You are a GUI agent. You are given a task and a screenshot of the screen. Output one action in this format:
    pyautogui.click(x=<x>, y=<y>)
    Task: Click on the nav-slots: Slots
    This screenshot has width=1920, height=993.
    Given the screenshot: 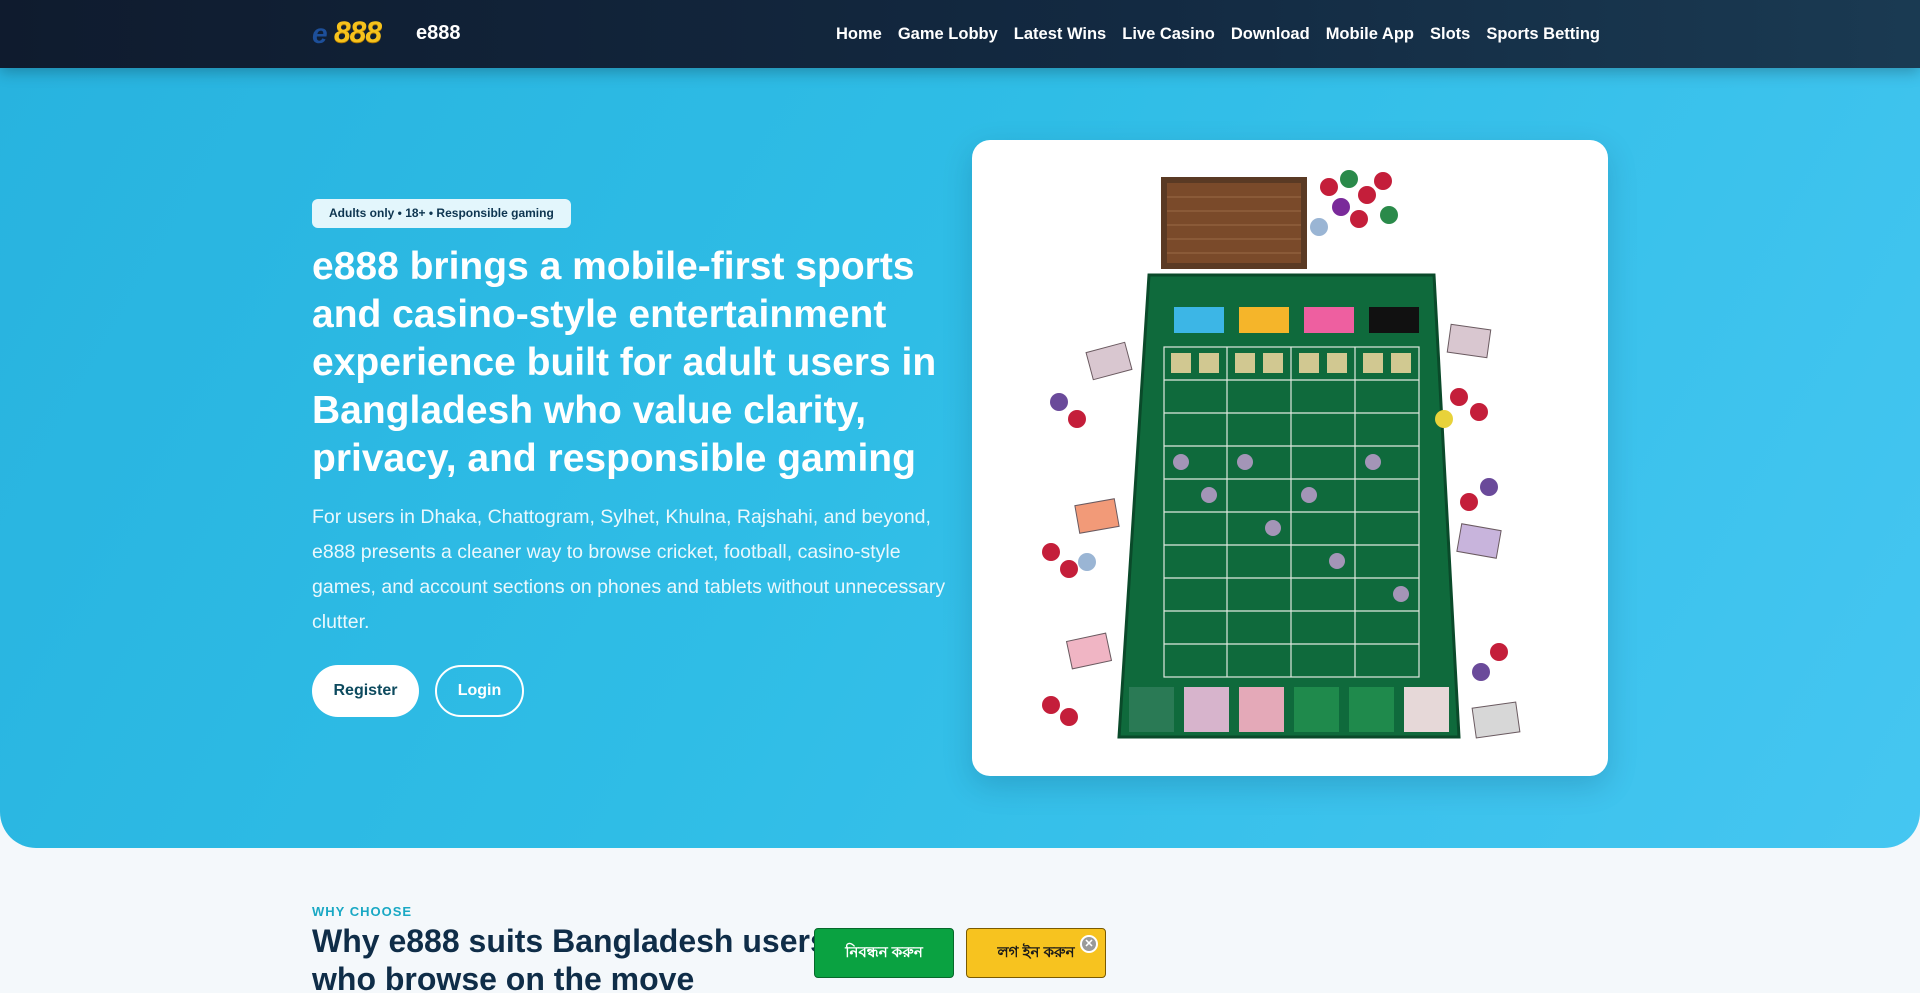 What is the action you would take?
    pyautogui.click(x=1450, y=34)
    